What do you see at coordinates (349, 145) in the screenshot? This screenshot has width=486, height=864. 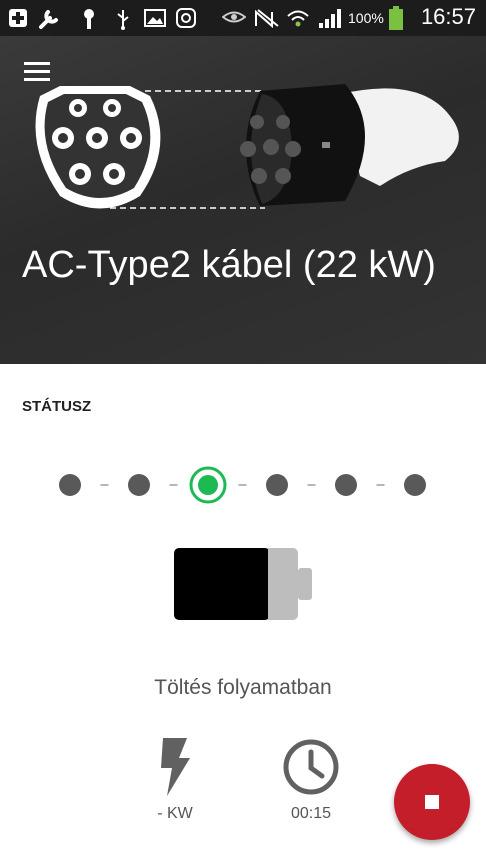 I see `type2-plug-image` at bounding box center [349, 145].